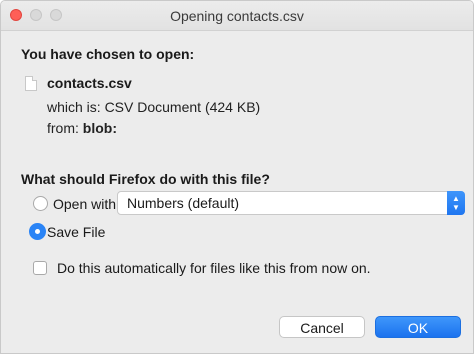 Image resolution: width=474 pixels, height=354 pixels. I want to click on open-with-radio, so click(40, 203).